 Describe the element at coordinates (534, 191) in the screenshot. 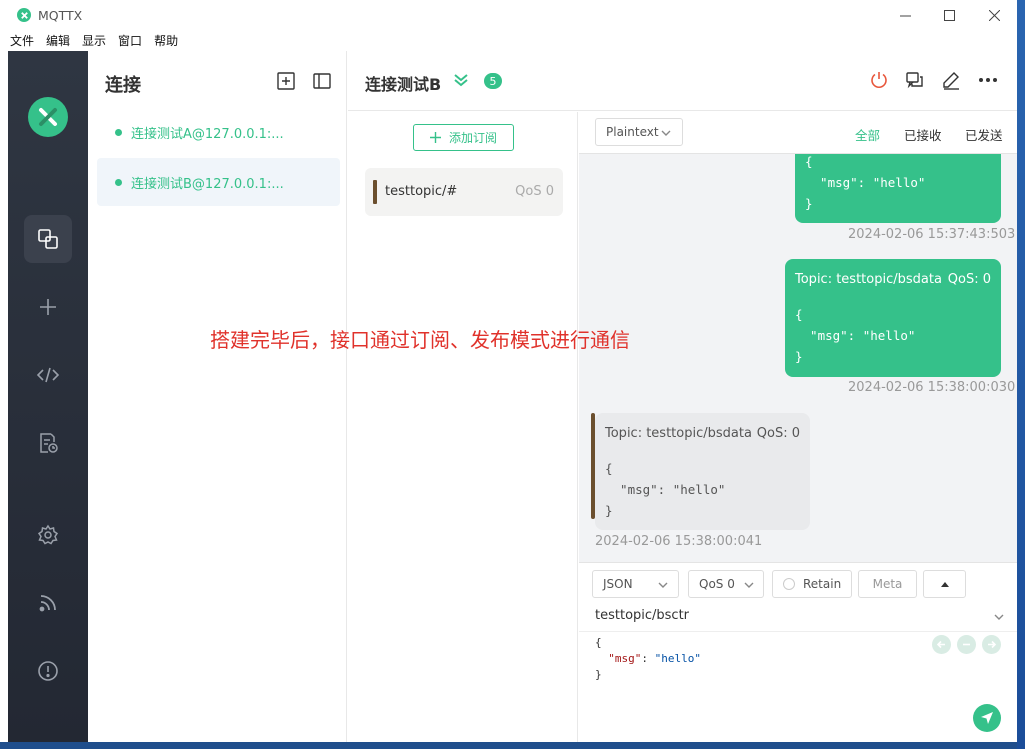

I see `subscription-qos: QoS 0` at that location.